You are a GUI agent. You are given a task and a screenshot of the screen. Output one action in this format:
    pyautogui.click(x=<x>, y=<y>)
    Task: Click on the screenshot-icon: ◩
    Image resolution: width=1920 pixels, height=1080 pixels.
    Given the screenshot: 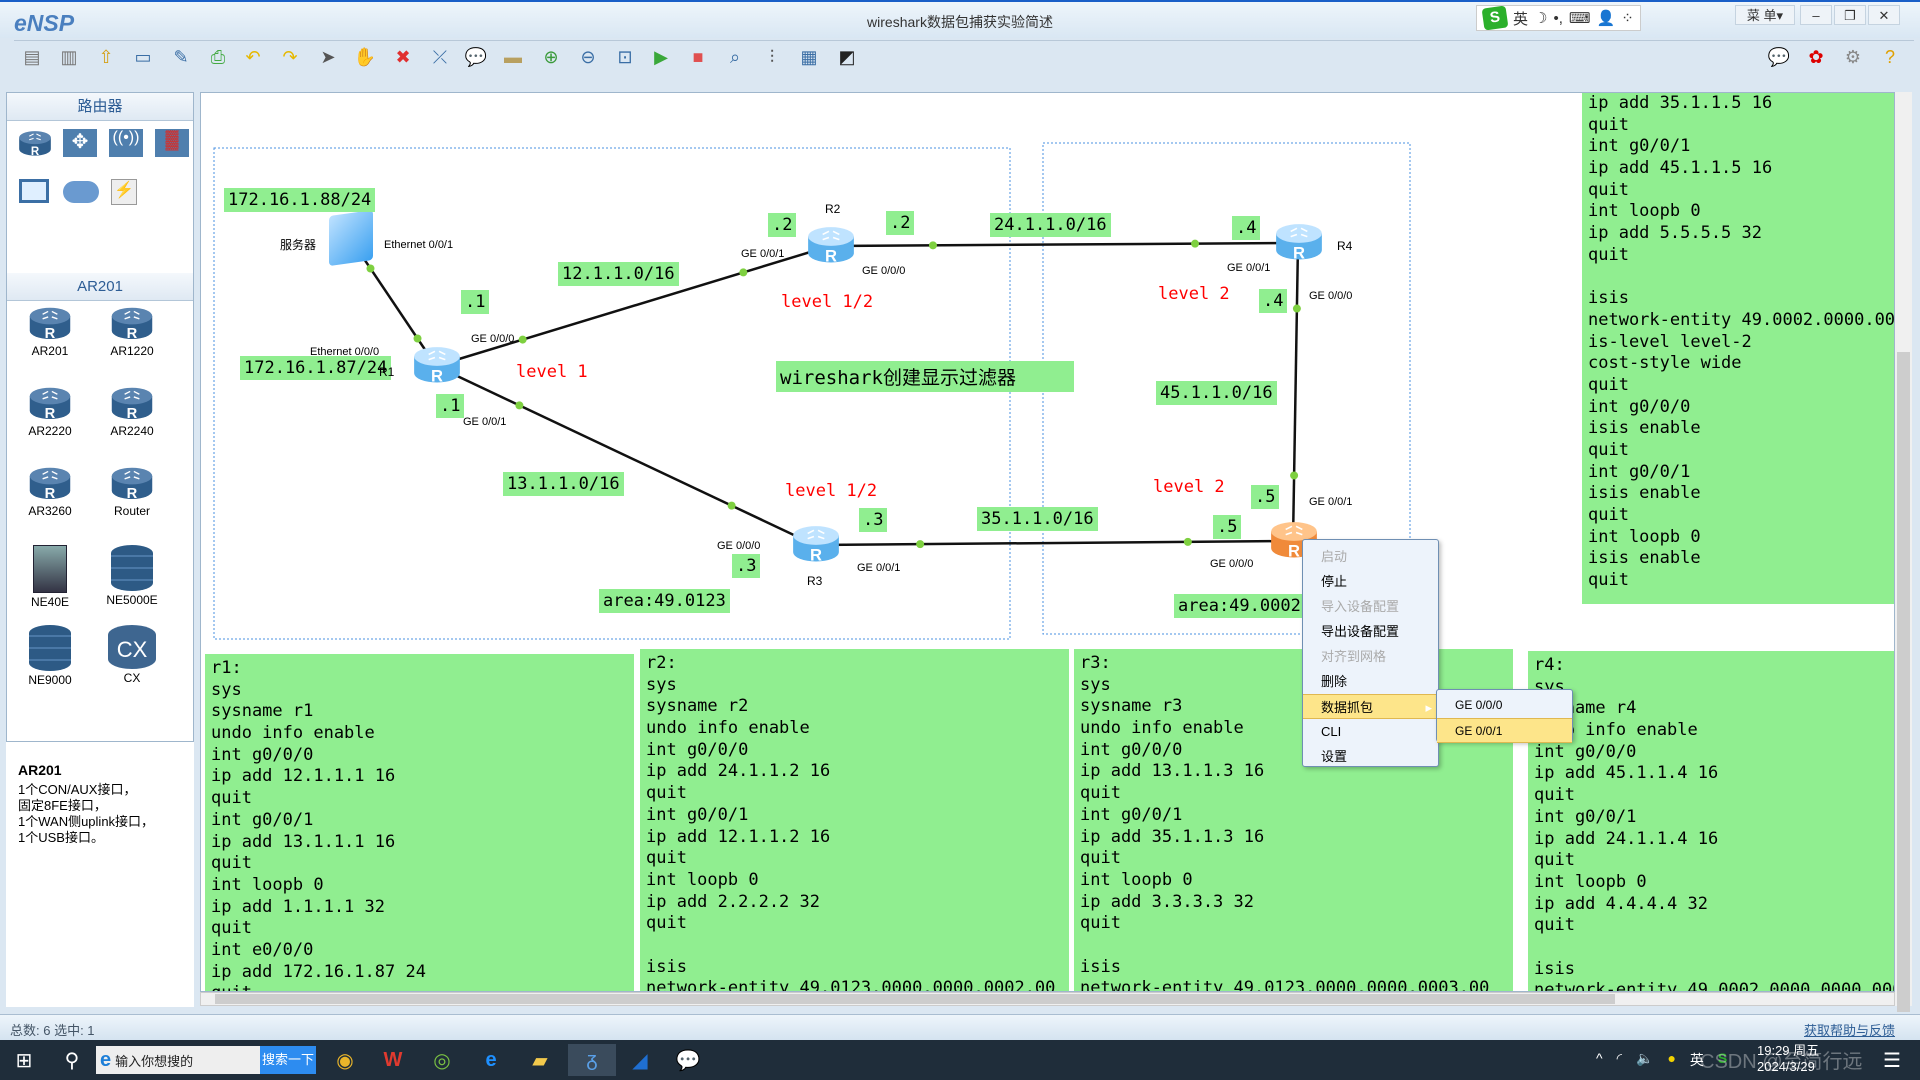 What is the action you would take?
    pyautogui.click(x=847, y=57)
    